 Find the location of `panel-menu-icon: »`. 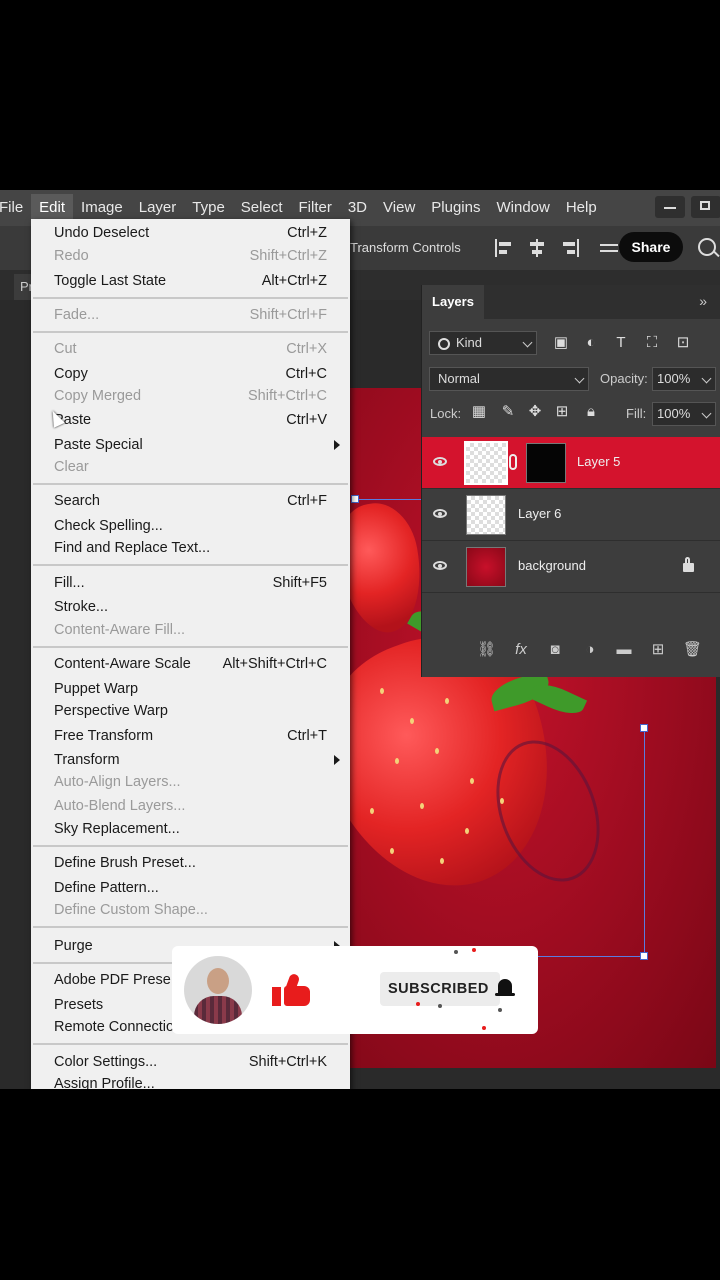

panel-menu-icon: » is located at coordinates (703, 301).